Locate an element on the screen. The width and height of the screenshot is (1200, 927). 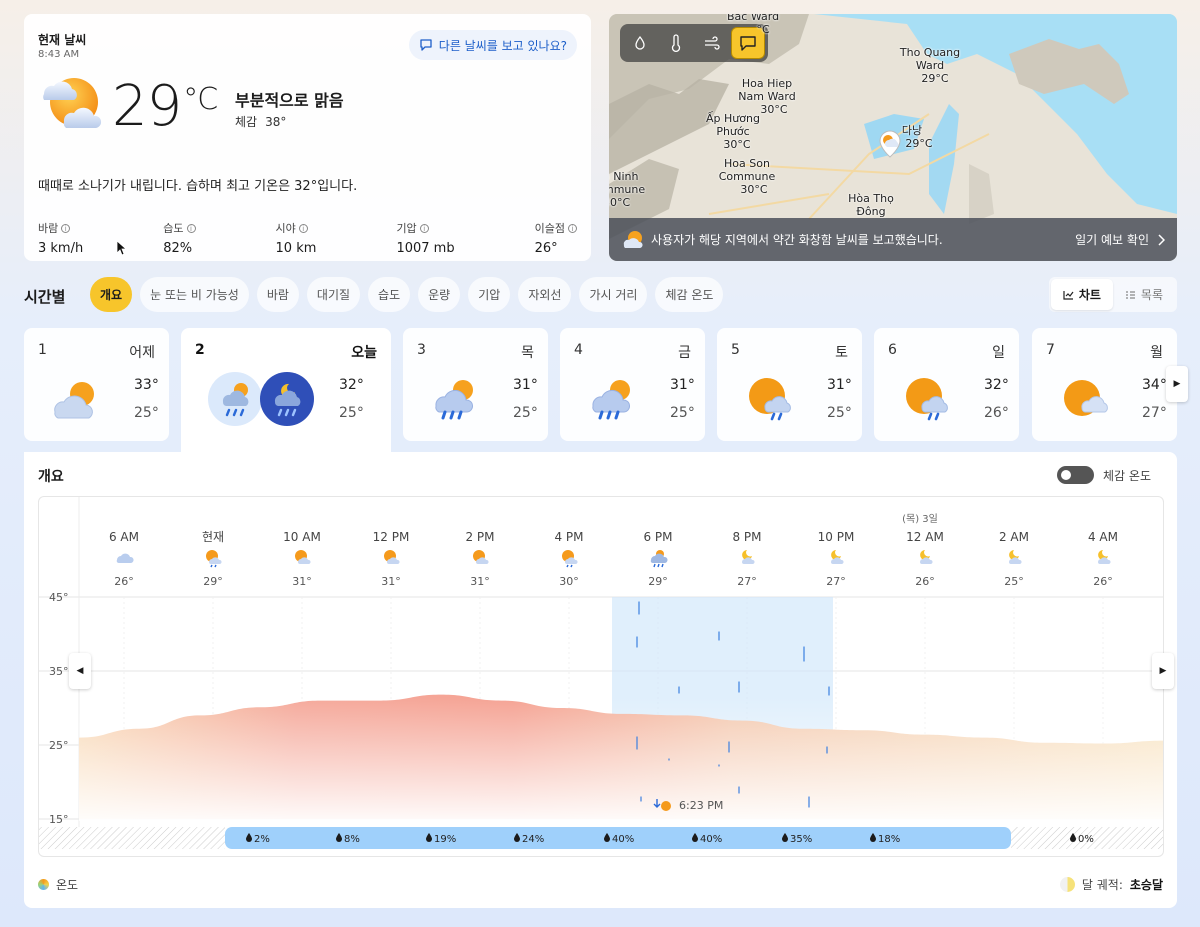
wind-layer-button is located at coordinates (712, 43).